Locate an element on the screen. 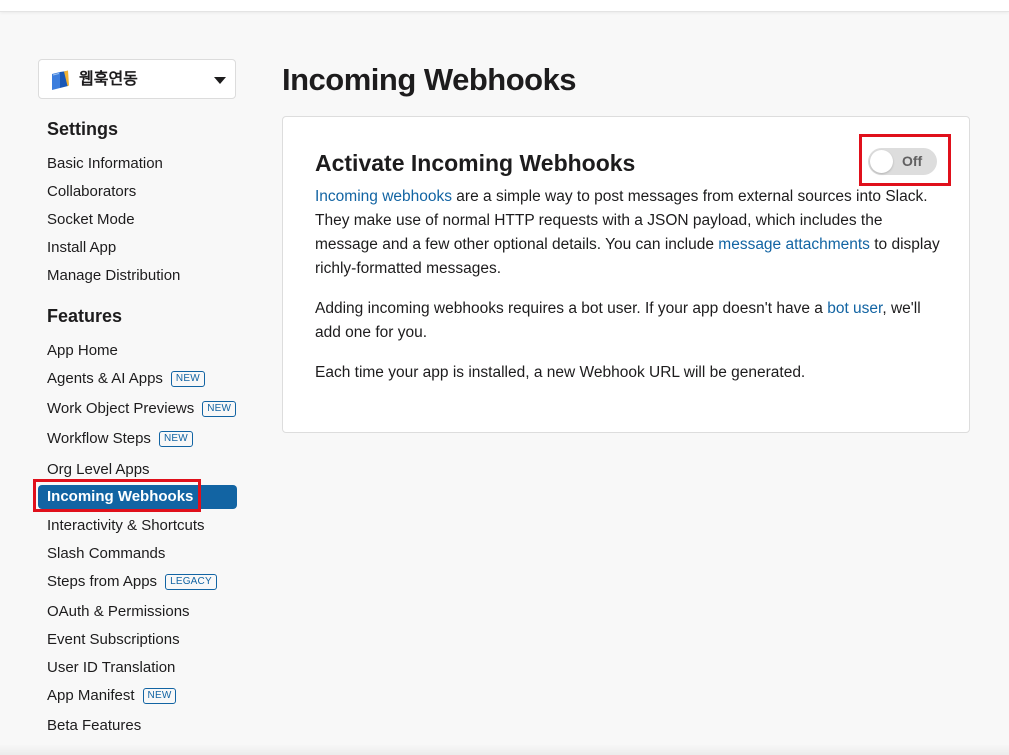 This screenshot has height=755, width=1009. sidebar-item-label: User ID Translation is located at coordinates (111, 667).